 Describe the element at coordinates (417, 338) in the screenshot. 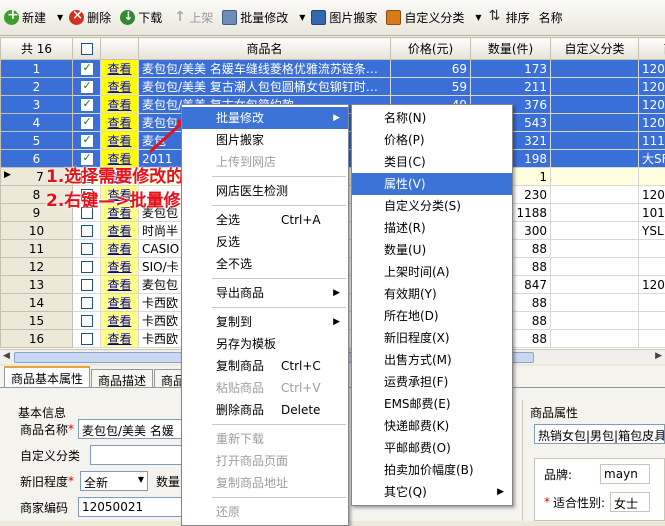

I see `menu-item-label: 新旧程度(X)` at that location.